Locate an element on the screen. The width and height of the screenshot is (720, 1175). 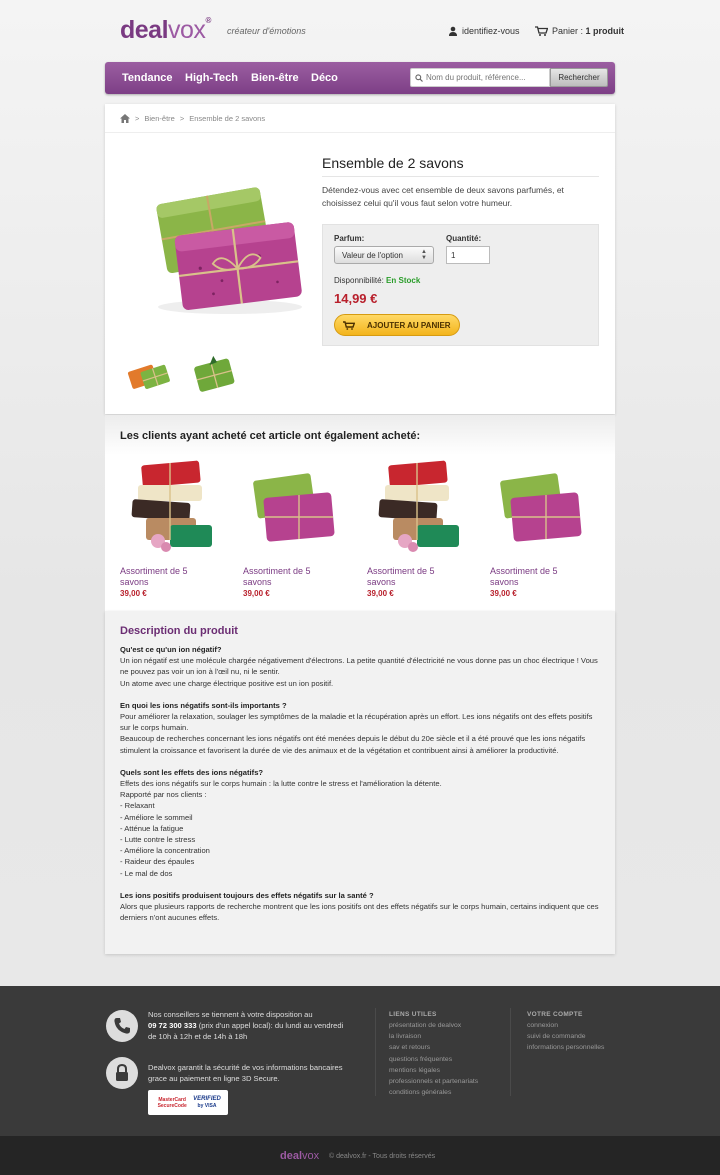
search-input is located at coordinates (486, 77).